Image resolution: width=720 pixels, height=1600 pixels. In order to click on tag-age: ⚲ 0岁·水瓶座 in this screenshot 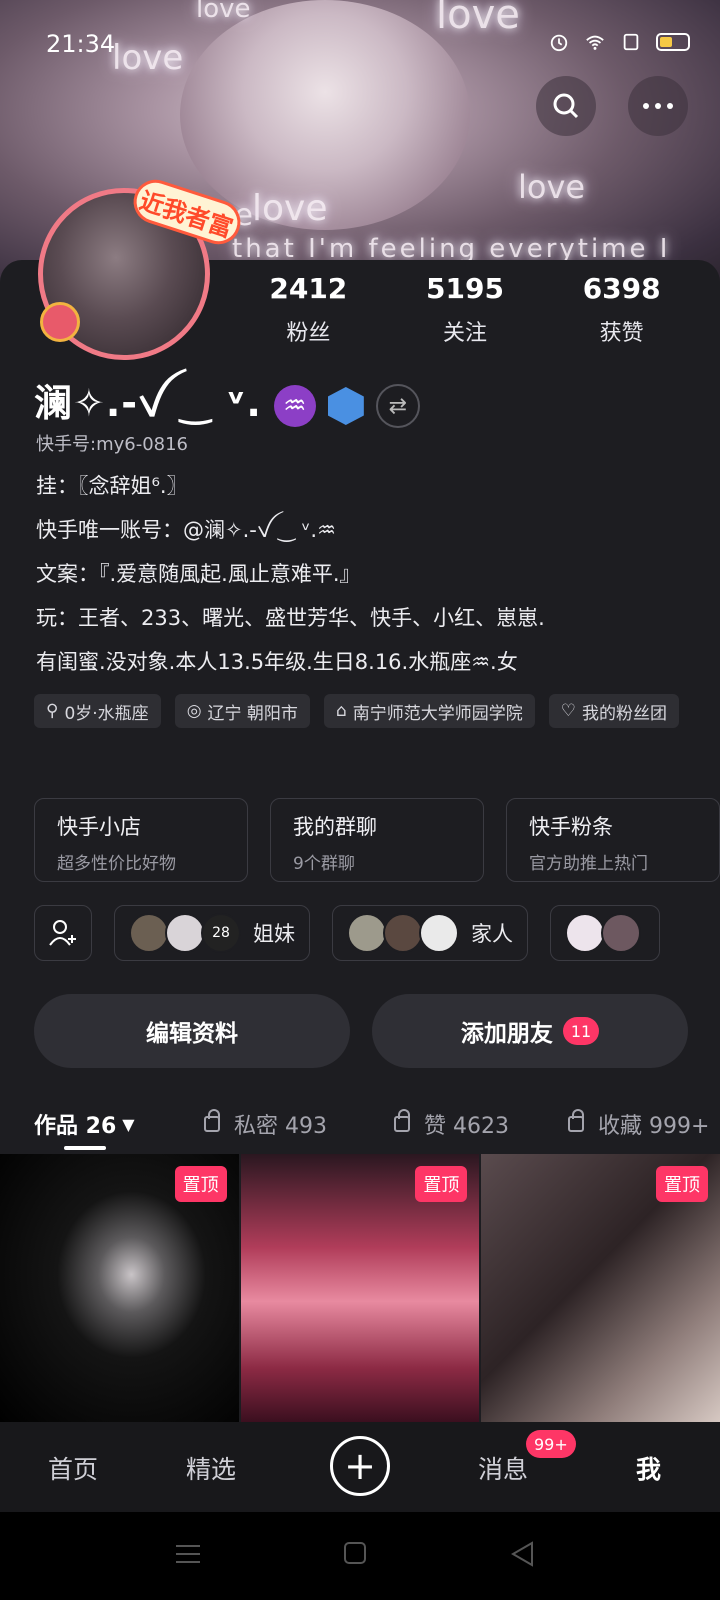, I will do `click(97, 711)`.